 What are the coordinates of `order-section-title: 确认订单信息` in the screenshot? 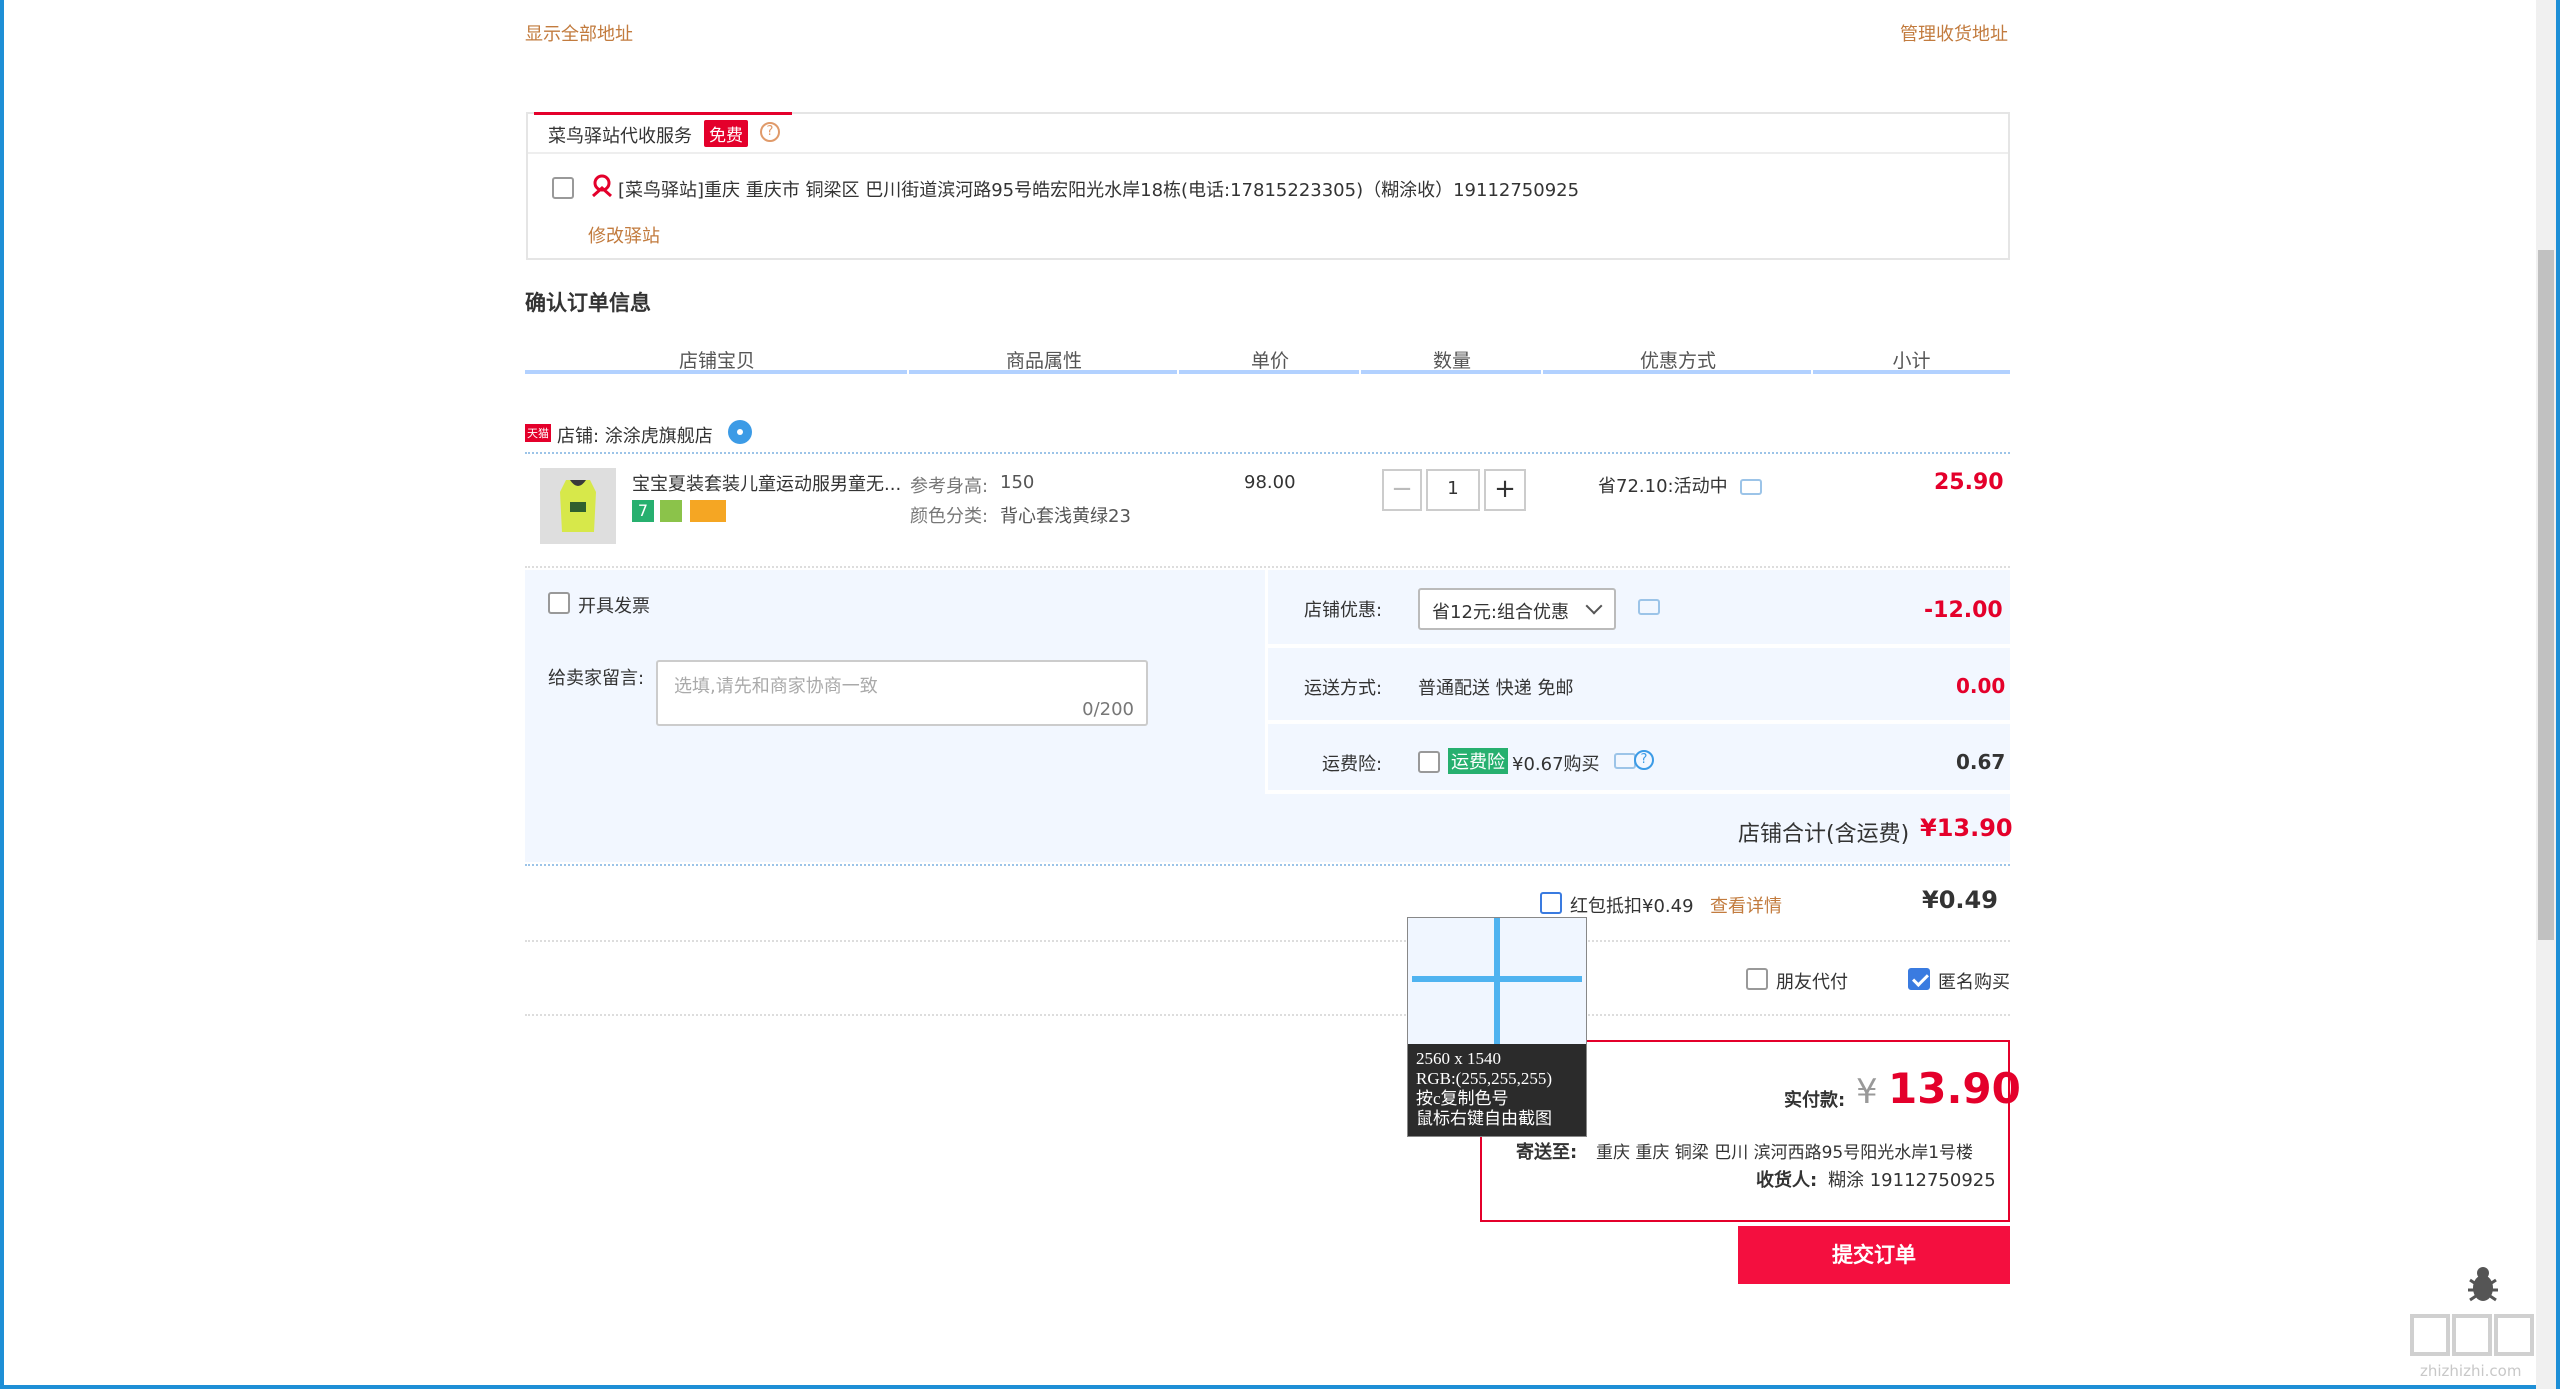 It's located at (588, 303).